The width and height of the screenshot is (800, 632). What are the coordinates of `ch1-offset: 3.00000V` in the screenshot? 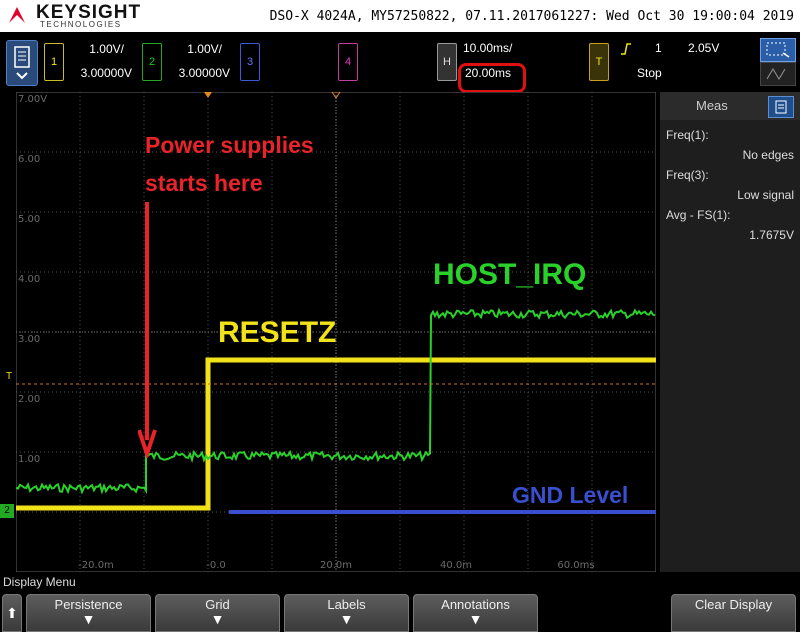 It's located at (106, 73).